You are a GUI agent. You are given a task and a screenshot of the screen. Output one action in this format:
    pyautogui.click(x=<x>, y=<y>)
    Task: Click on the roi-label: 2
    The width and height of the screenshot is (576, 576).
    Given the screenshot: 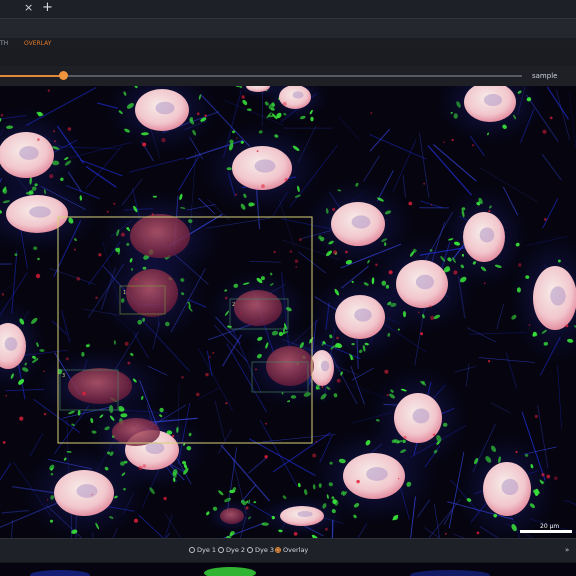 What is the action you would take?
    pyautogui.click(x=233, y=305)
    